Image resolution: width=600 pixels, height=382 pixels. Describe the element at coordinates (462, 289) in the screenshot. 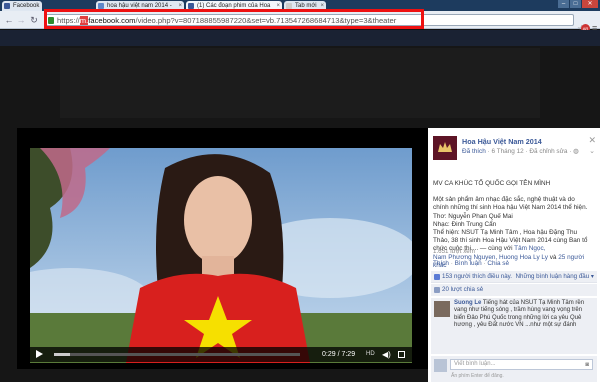

I see `shares-count-link: 20 lượt chia sẻ` at that location.